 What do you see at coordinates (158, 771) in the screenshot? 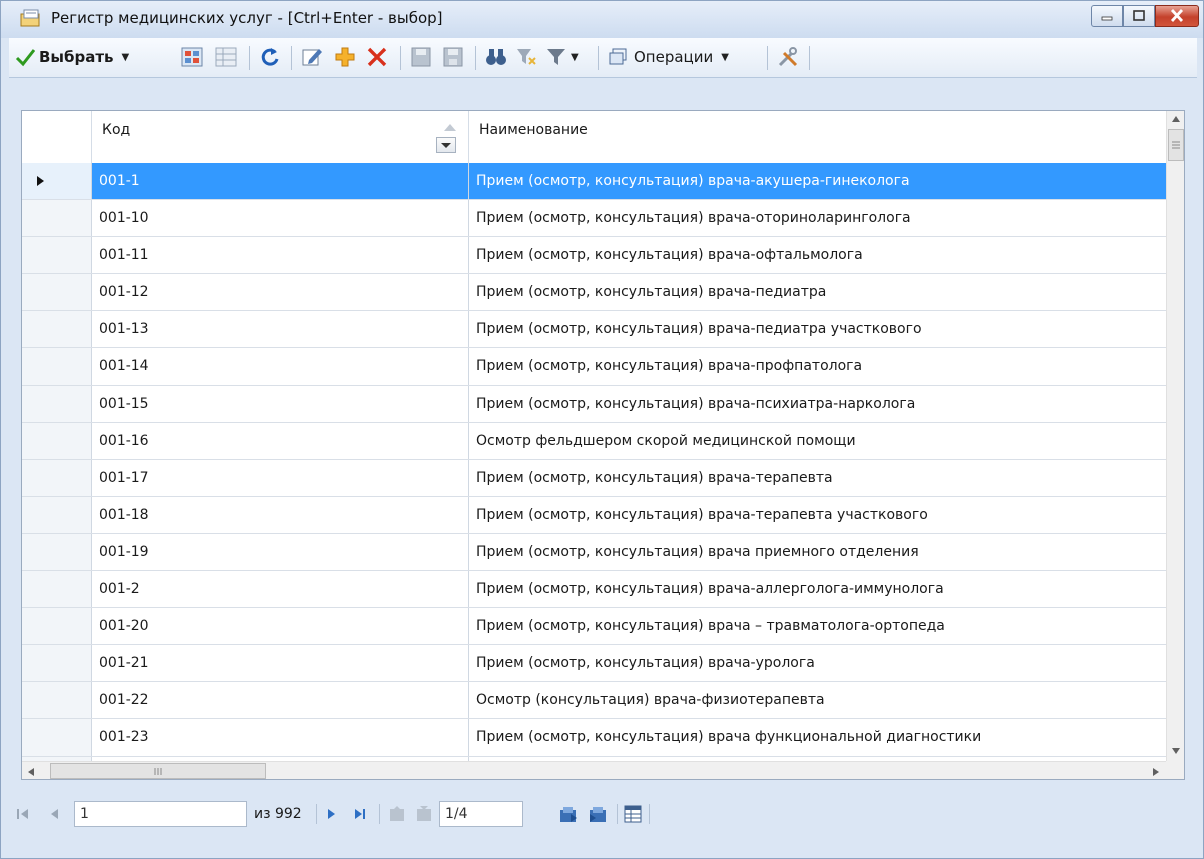
I see `horizontal-scroll-thumb` at bounding box center [158, 771].